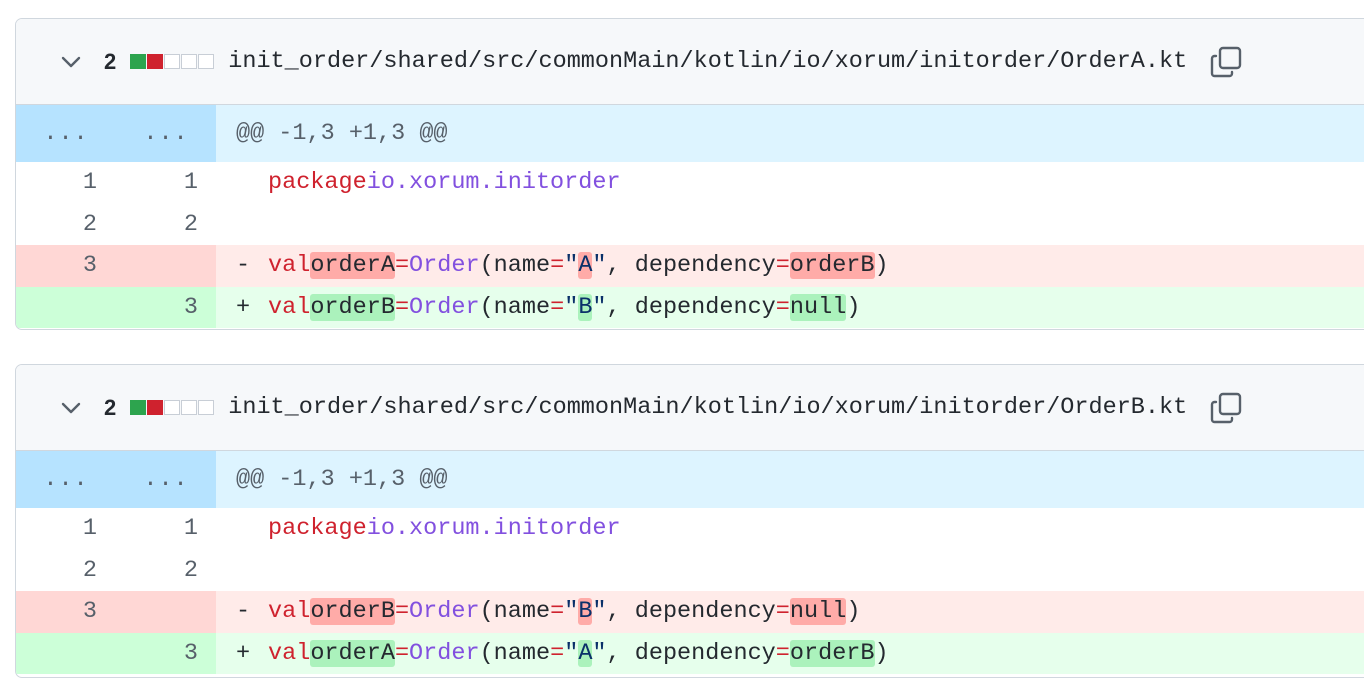 This screenshot has height=696, width=1364. I want to click on keyword: package, so click(317, 183).